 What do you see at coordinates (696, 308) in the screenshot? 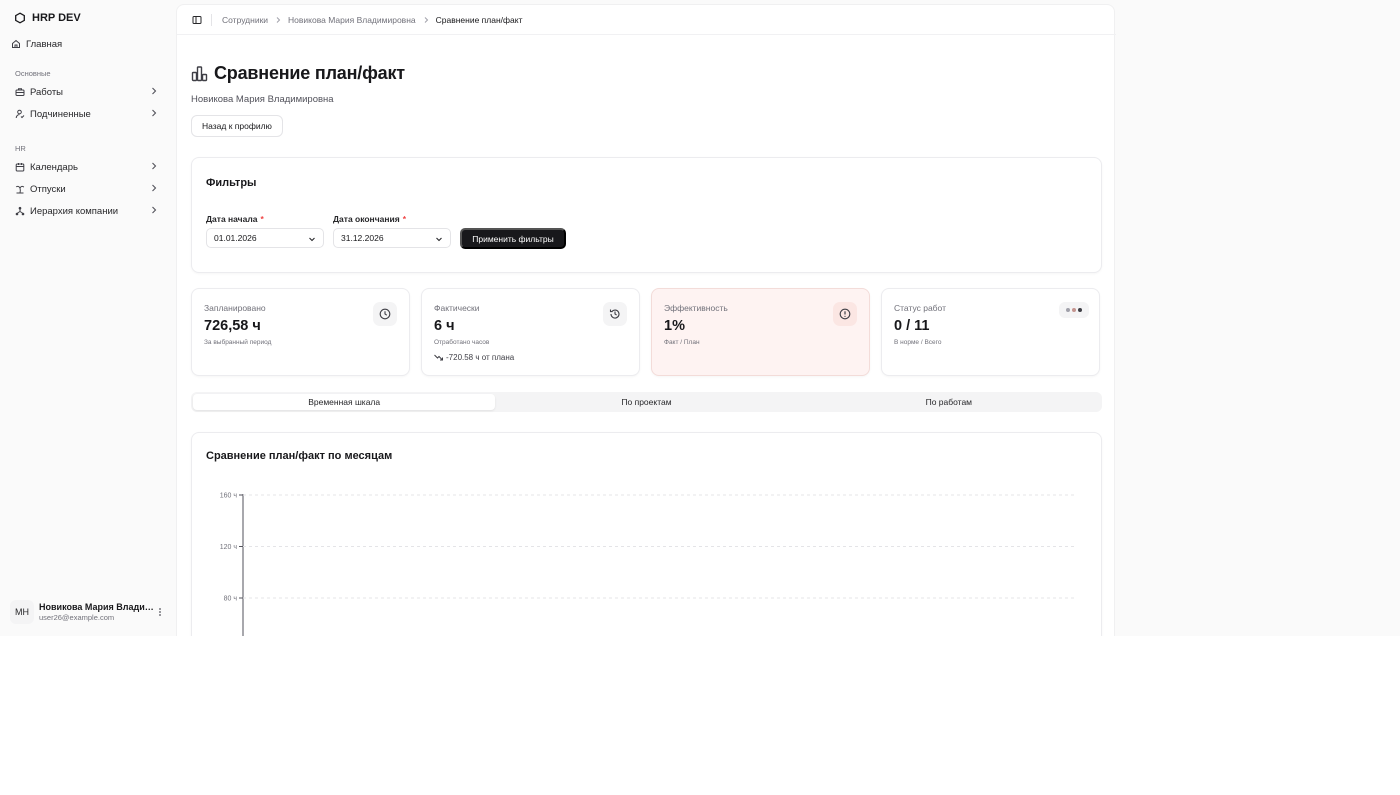
I see `stat-label: Эффективность` at bounding box center [696, 308].